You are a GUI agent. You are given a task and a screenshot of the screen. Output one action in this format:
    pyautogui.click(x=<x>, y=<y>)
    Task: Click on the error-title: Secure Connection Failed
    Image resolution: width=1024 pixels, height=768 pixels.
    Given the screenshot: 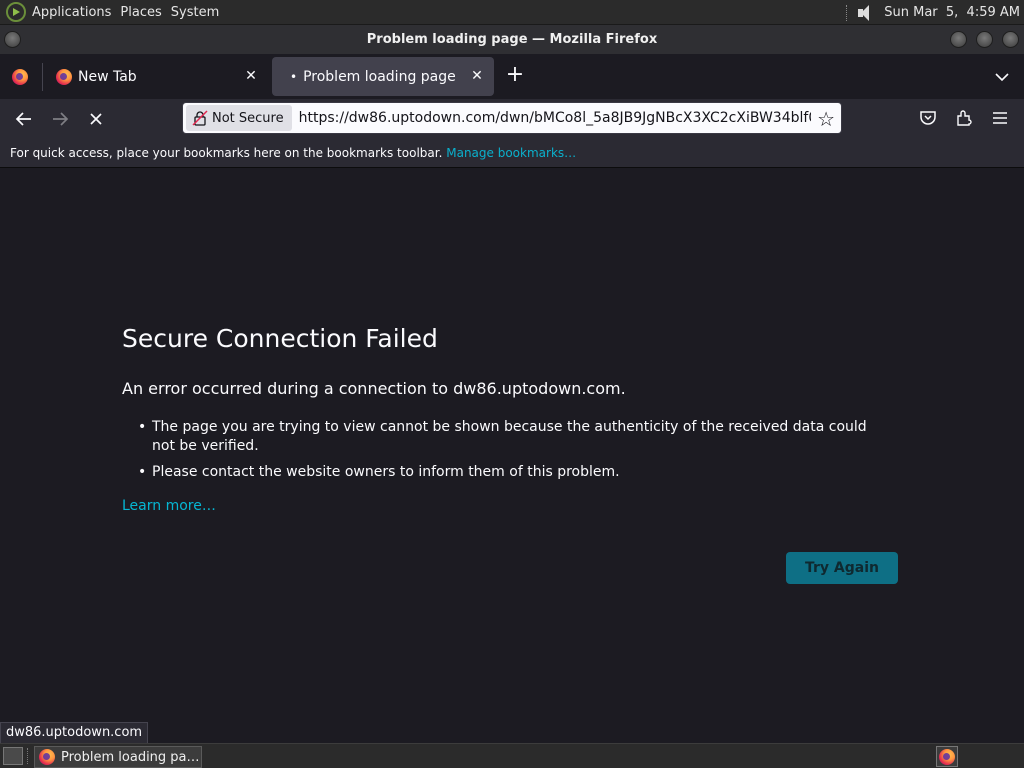 What is the action you would take?
    pyautogui.click(x=280, y=338)
    